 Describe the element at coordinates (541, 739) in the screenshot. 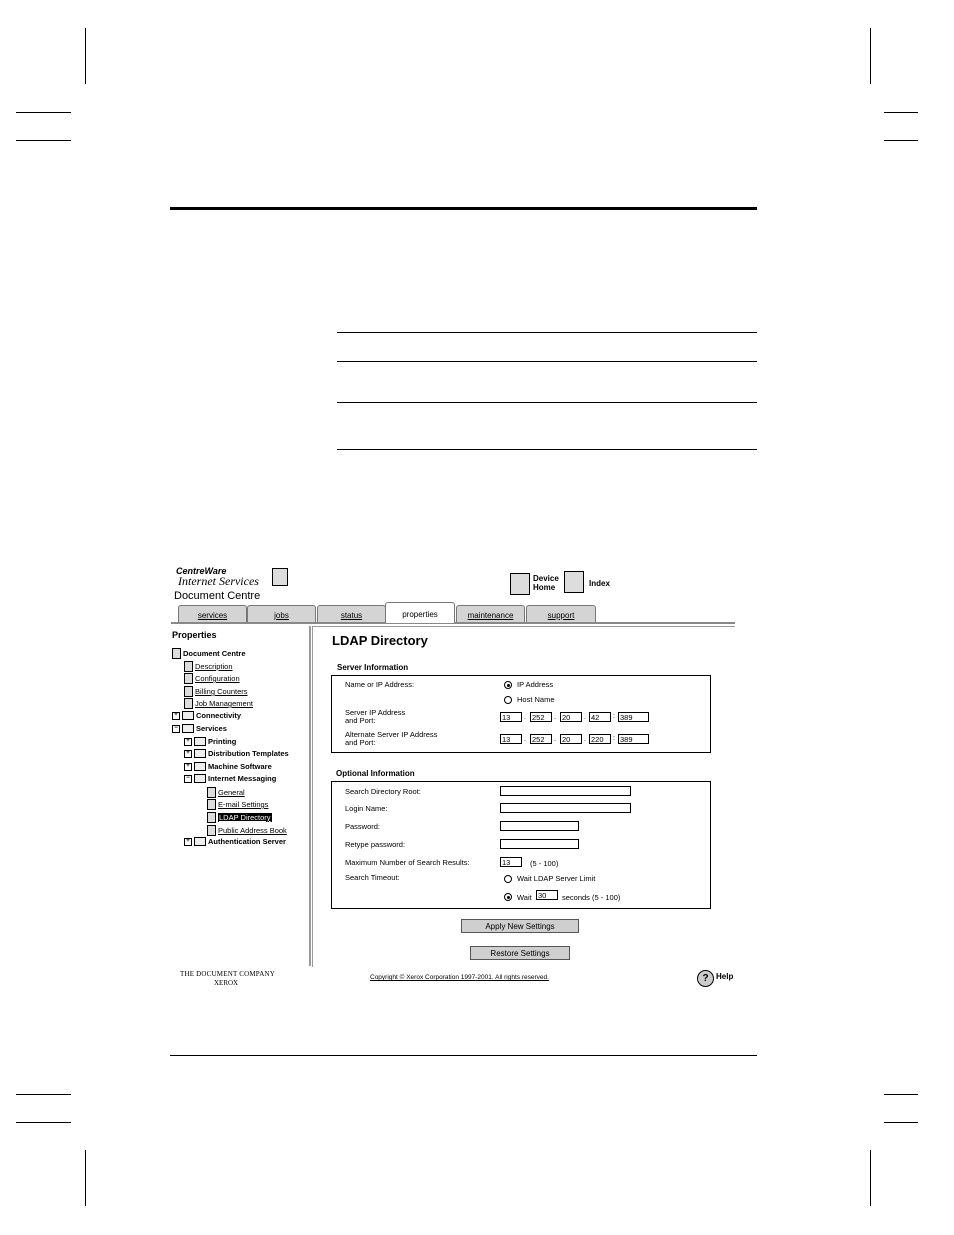

I see `alt-ip-octet-2: 252` at that location.